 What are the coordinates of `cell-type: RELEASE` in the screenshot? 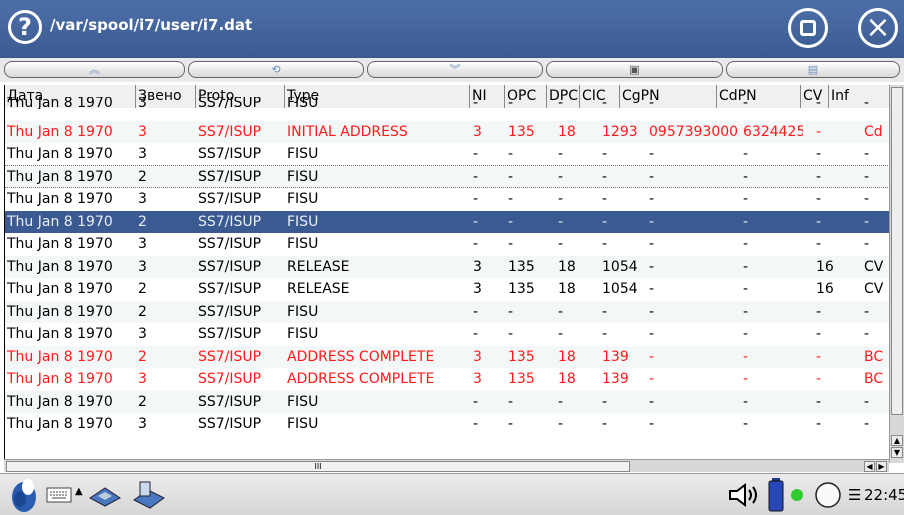 It's located at (318, 266).